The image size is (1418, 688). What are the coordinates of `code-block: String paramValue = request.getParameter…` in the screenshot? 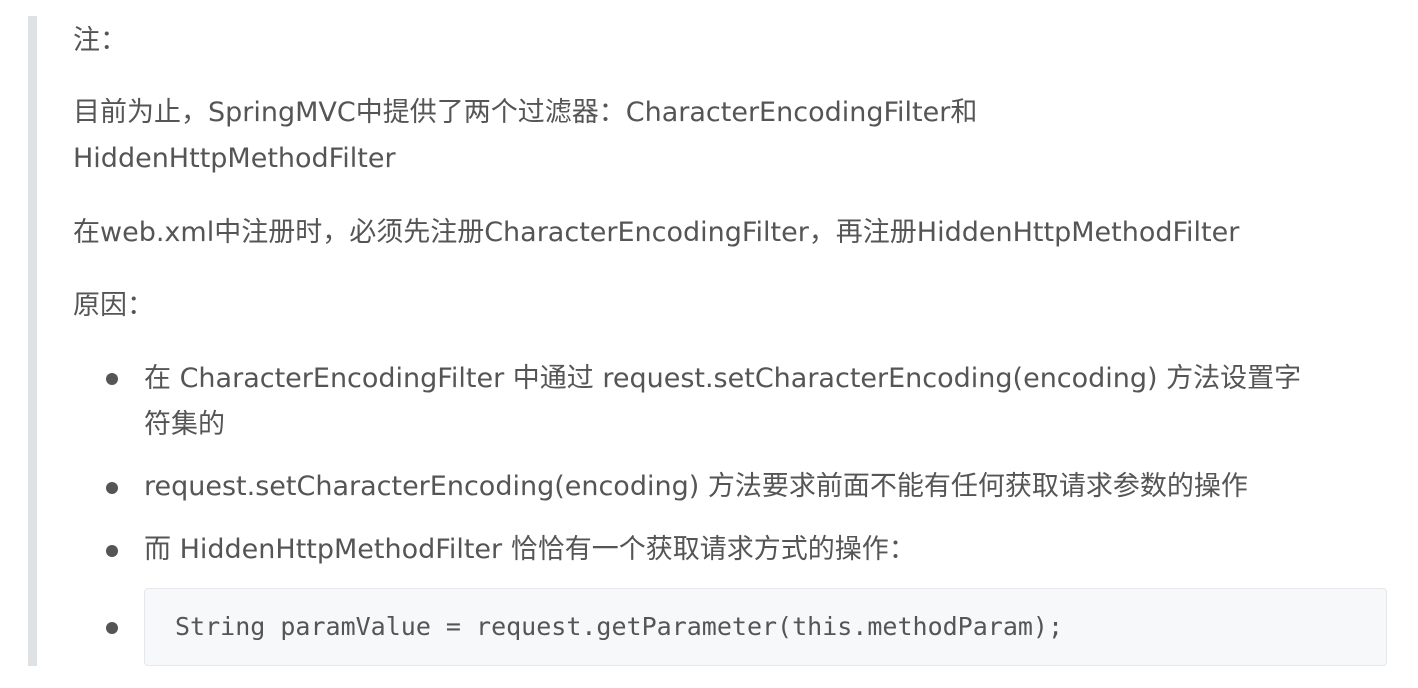 It's located at (765, 627).